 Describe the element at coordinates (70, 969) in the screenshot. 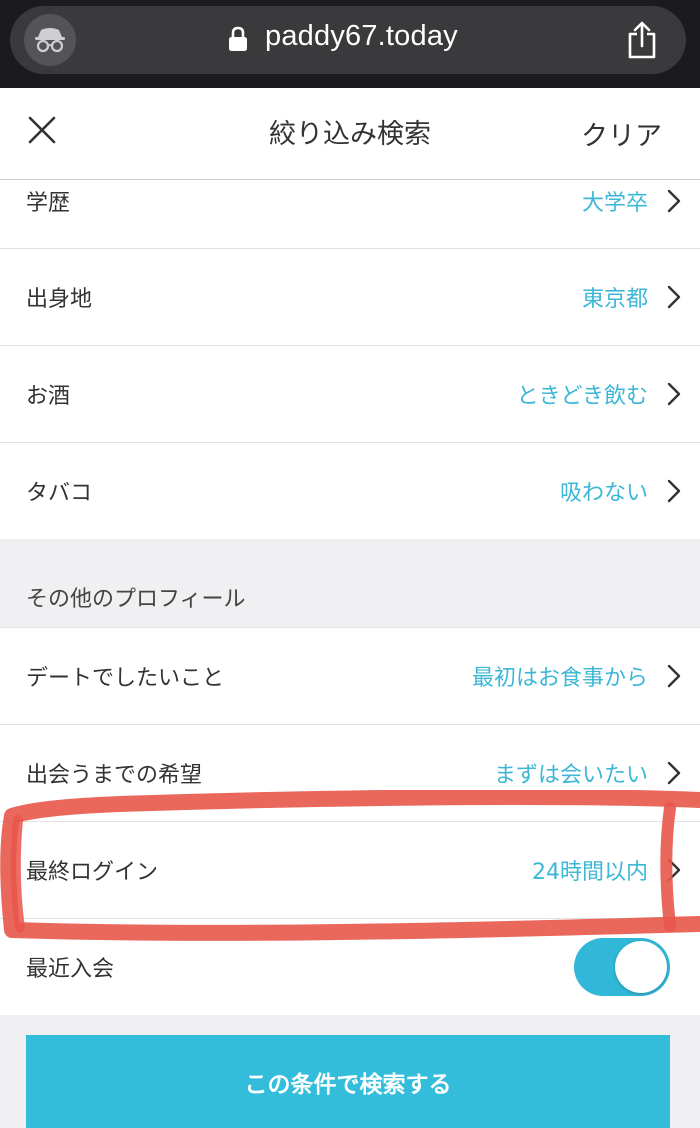

I see `row-label: 最近入会` at that location.